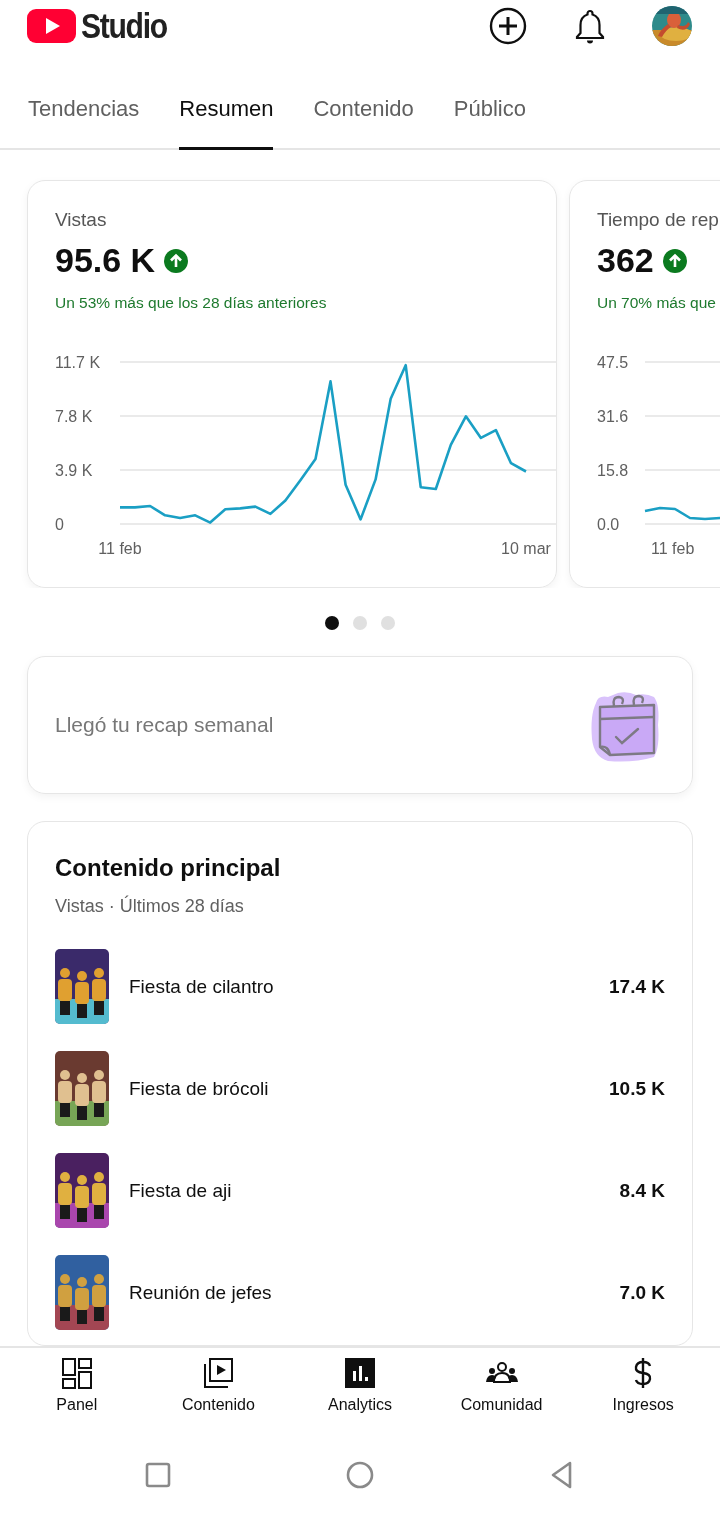 The width and height of the screenshot is (720, 1525). Describe the element at coordinates (74, 470) in the screenshot. I see `y-axis-label: 3.9 K` at that location.